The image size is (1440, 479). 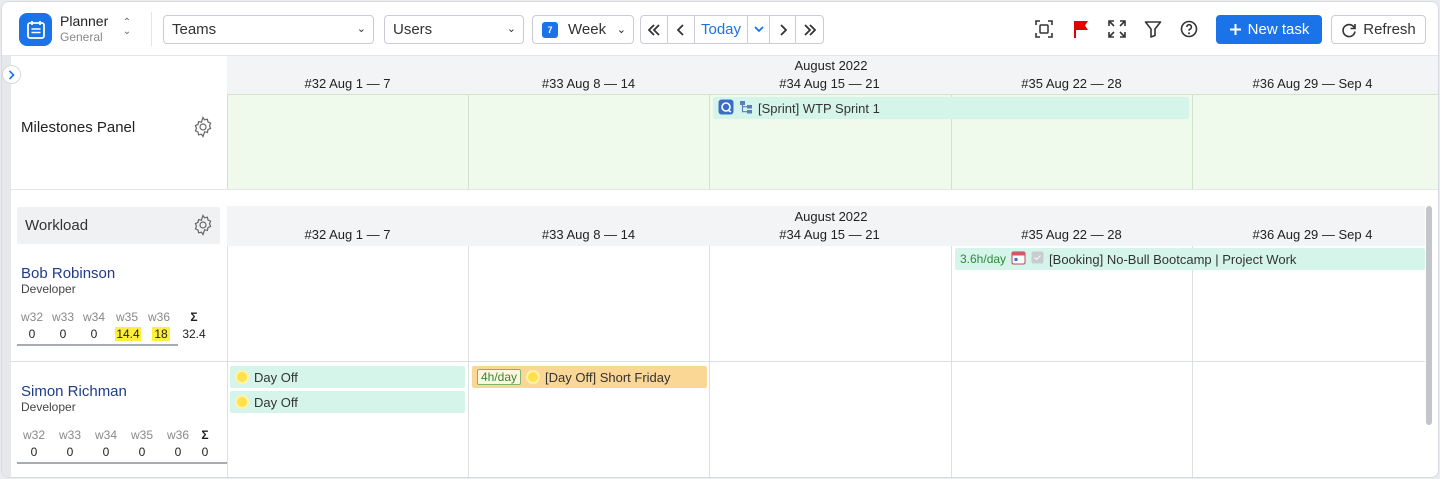 I want to click on panel-separator, so click(x=724, y=197).